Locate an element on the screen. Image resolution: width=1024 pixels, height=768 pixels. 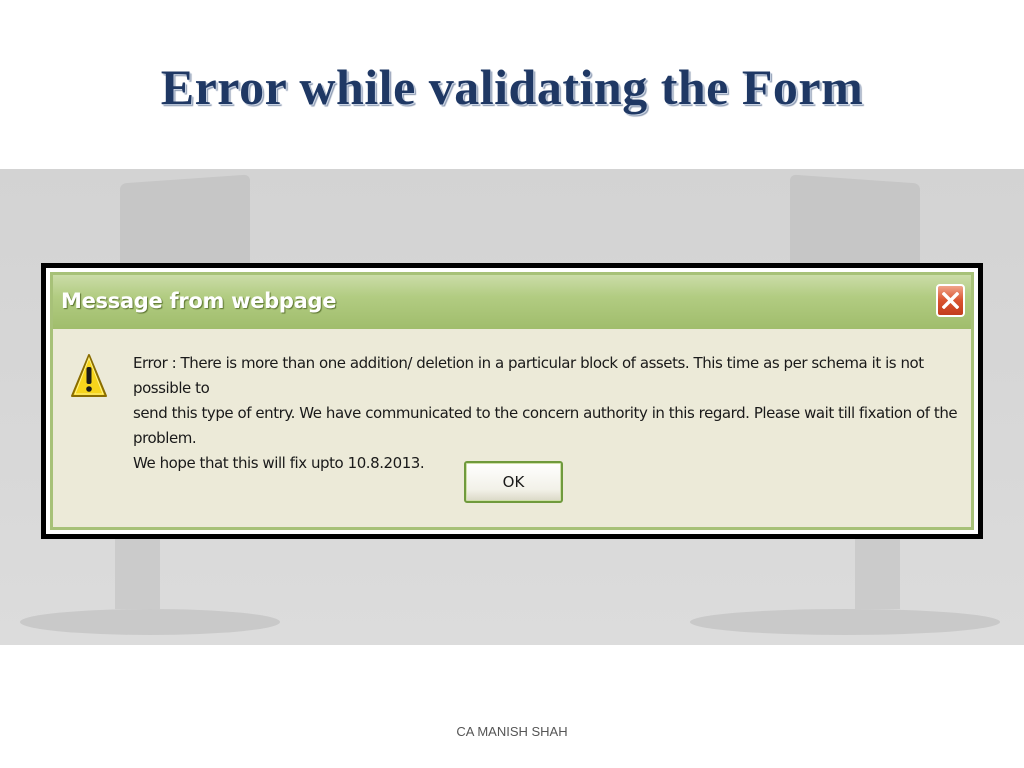
dialog-titlebar: Message from webpage is located at coordinates (512, 302).